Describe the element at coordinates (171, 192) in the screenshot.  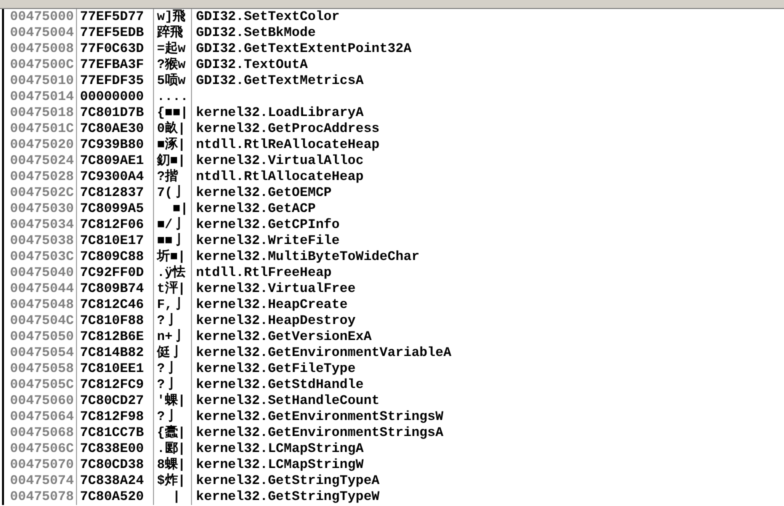
I see `ascii-cell: 7(亅` at that location.